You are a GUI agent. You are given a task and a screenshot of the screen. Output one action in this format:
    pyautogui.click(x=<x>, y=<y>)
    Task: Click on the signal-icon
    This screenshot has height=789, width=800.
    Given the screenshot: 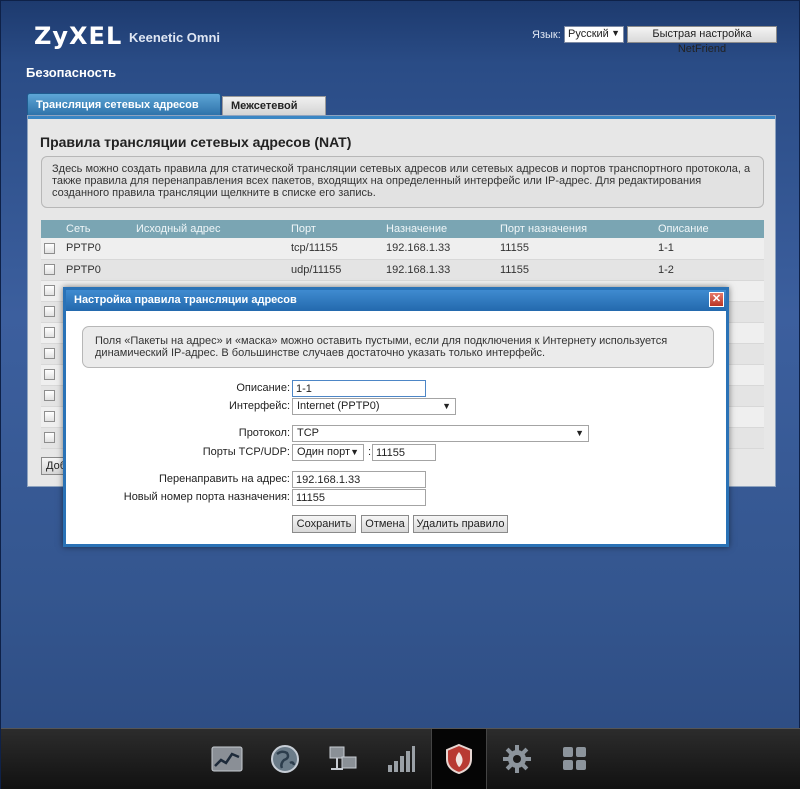 What is the action you would take?
    pyautogui.click(x=401, y=759)
    